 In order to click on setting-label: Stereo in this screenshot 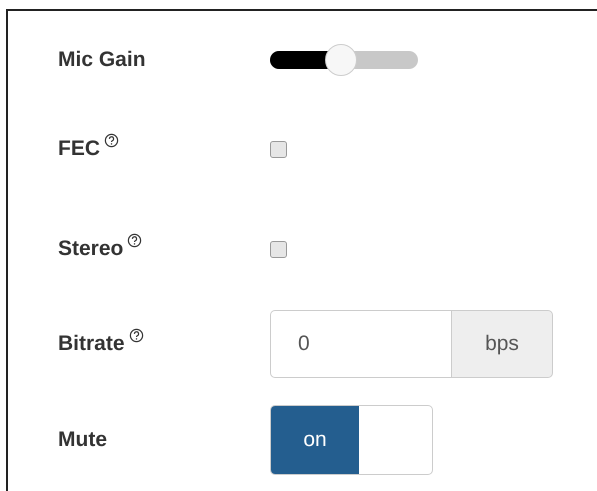, I will do `click(91, 249)`.